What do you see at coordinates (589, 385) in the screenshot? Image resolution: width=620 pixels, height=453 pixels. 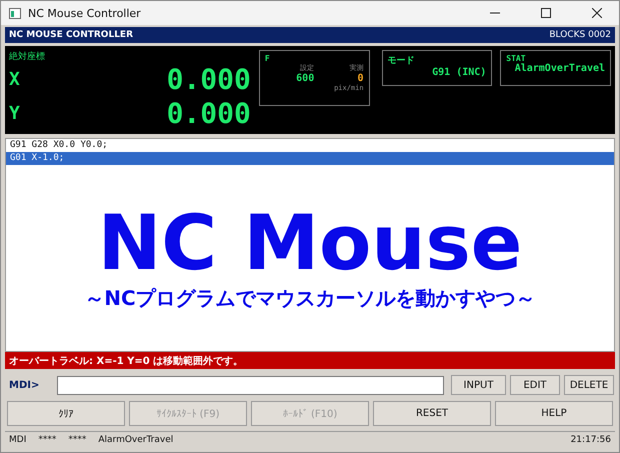 I see `mdi-button: DELETE` at bounding box center [589, 385].